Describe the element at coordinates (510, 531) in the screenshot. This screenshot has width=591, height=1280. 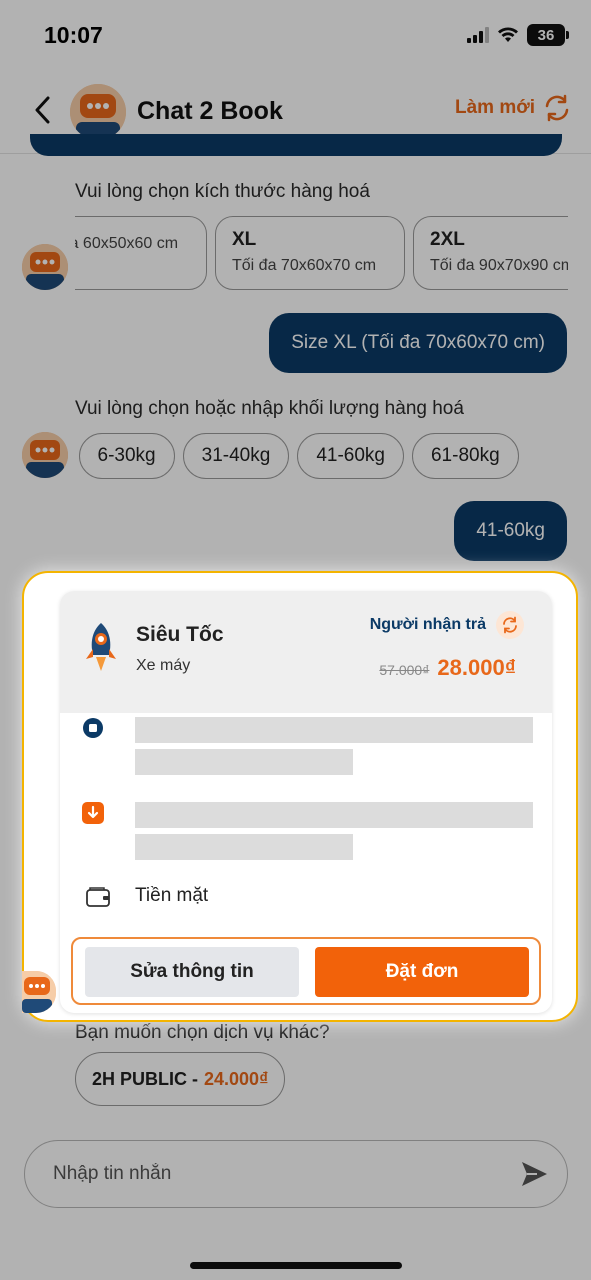
I see `weight-reply-bubble: 41-60kg` at that location.